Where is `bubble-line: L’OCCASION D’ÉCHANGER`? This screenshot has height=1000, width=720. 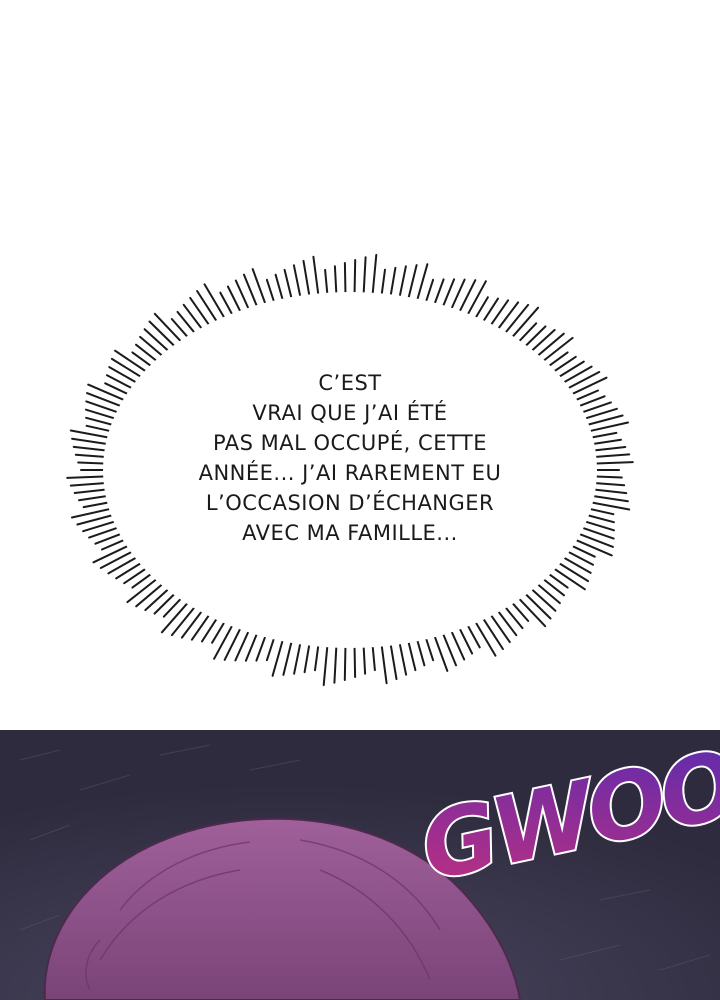
bubble-line: L’OCCASION D’ÉCHANGER is located at coordinates (350, 503).